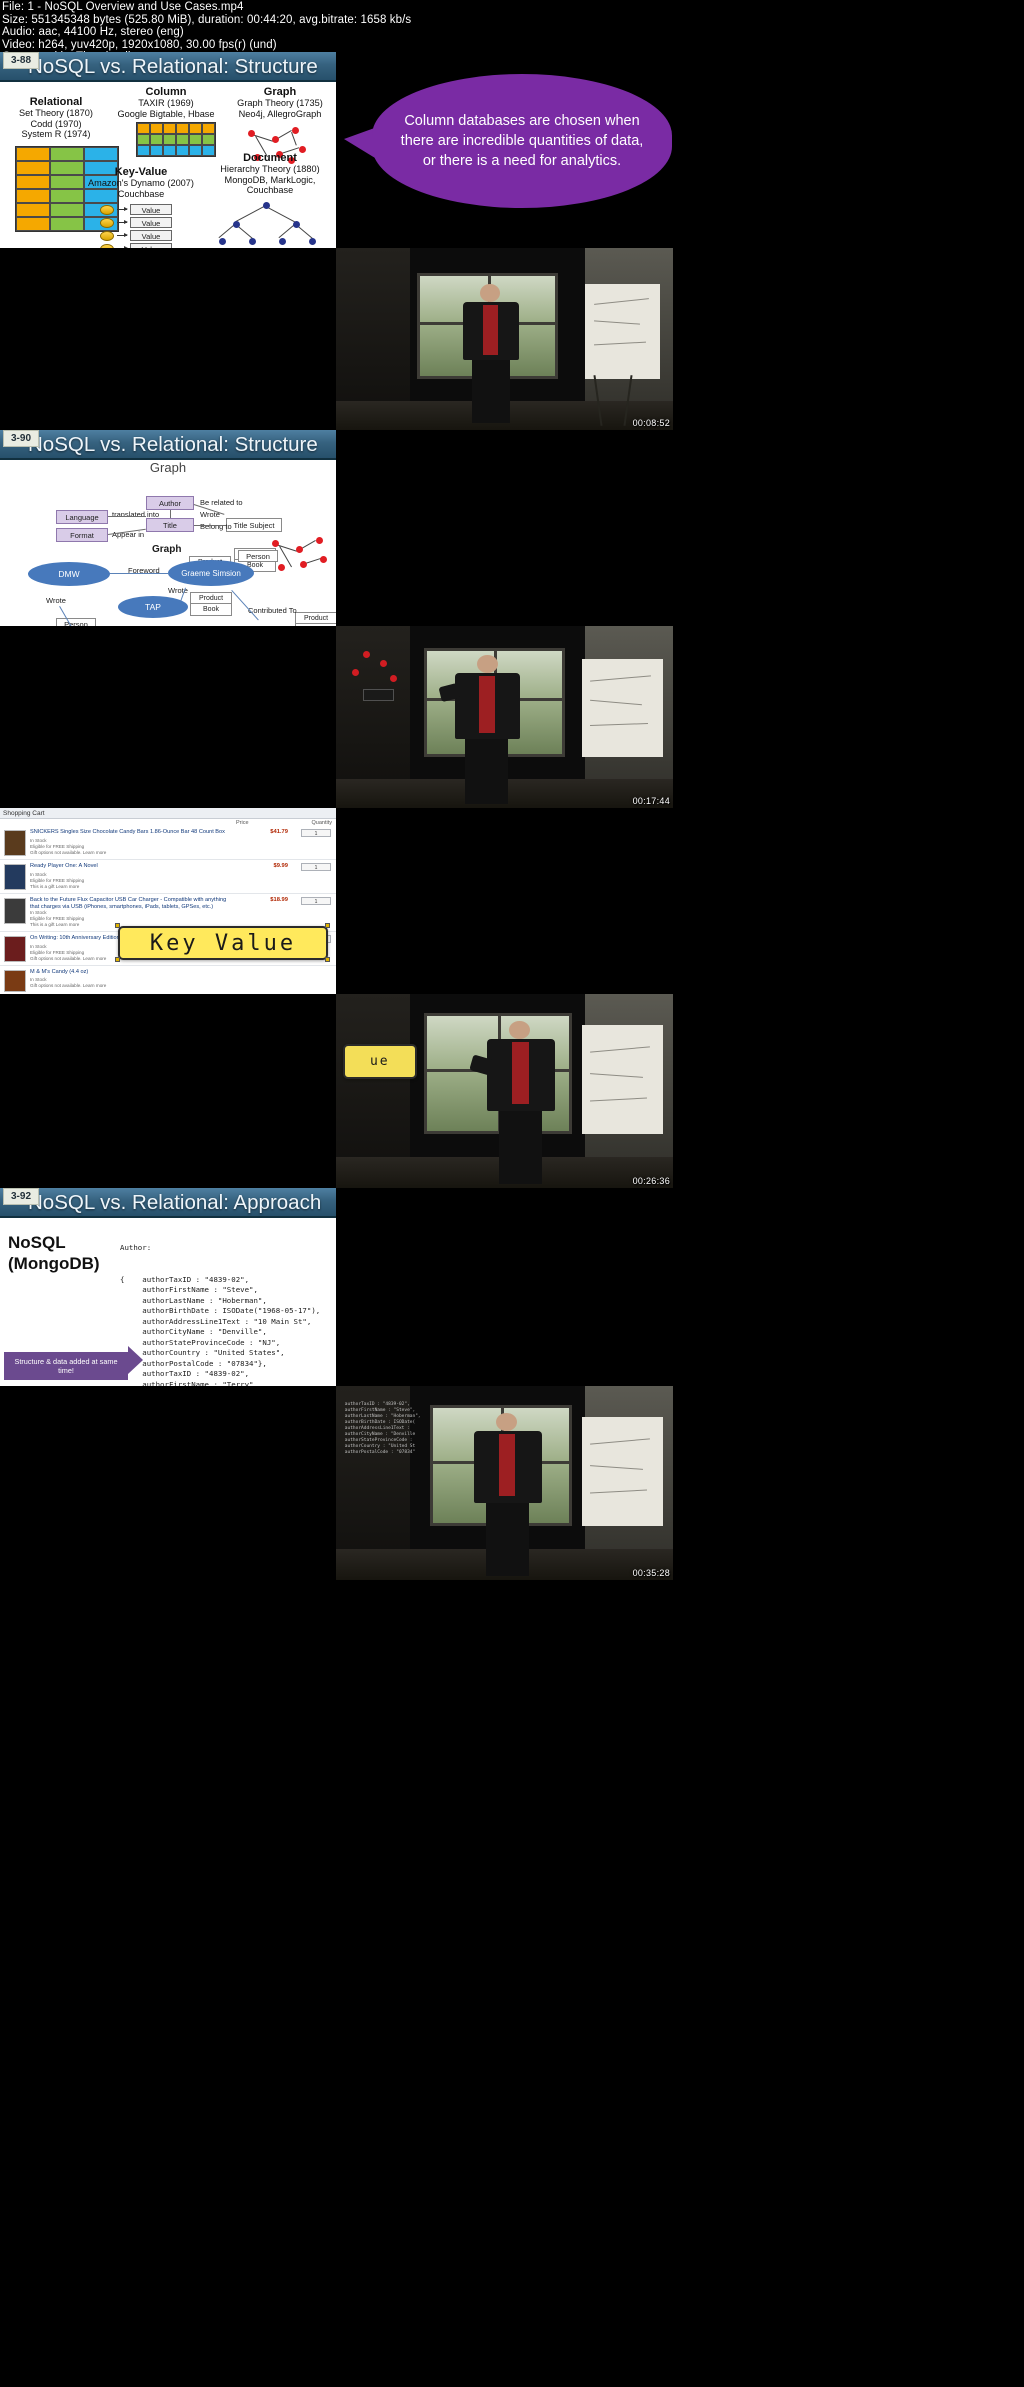  I want to click on column-table-graphic, so click(176, 139).